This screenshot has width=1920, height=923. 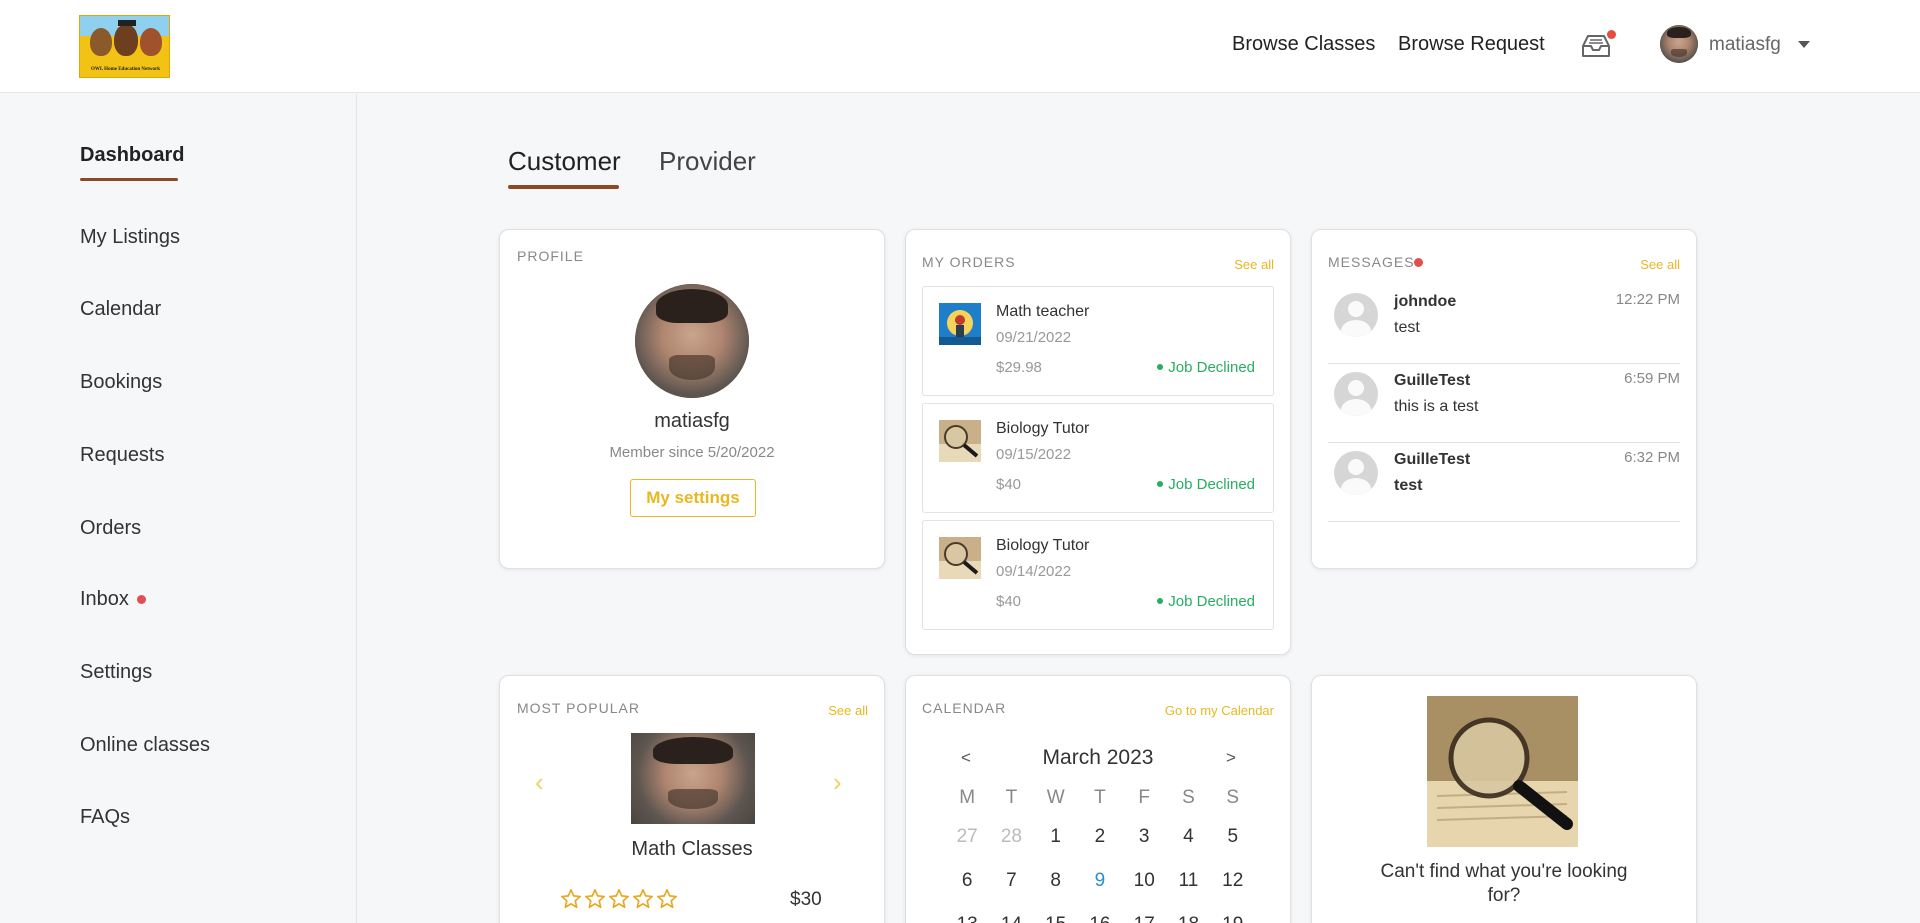 What do you see at coordinates (1652, 378) in the screenshot?
I see `message-time: 6:59 PM` at bounding box center [1652, 378].